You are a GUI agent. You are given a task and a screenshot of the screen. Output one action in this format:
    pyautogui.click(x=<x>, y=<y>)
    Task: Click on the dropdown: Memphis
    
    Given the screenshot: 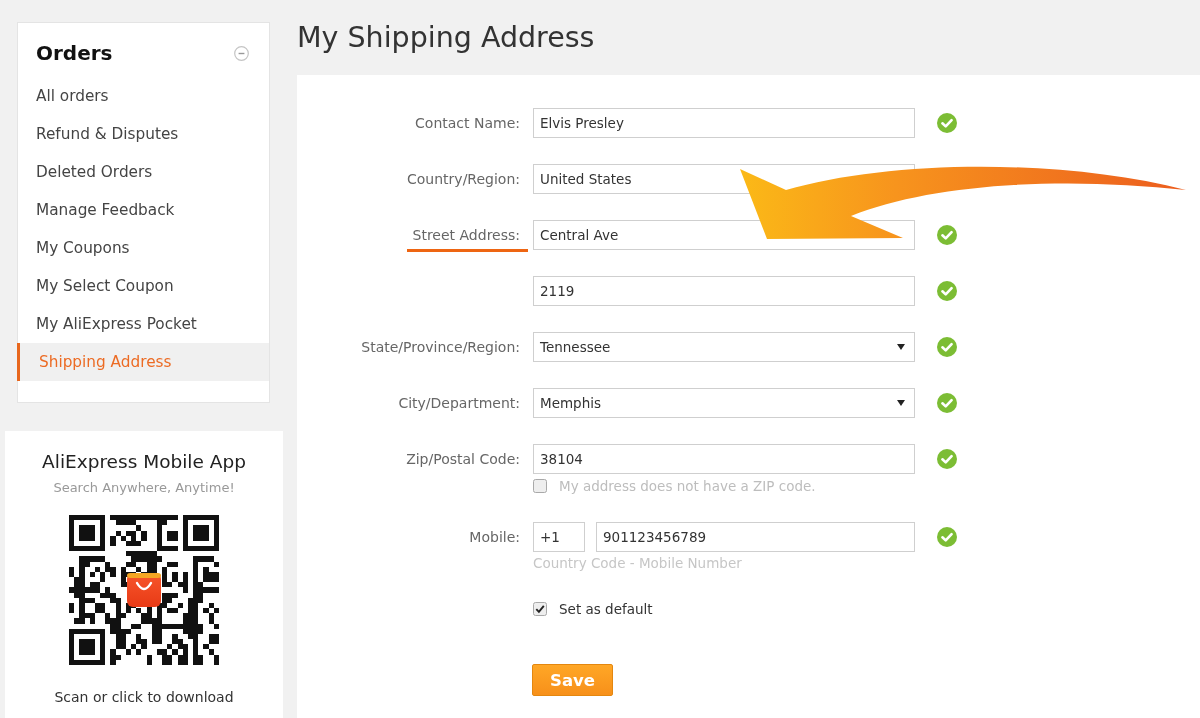 What is the action you would take?
    pyautogui.click(x=724, y=403)
    